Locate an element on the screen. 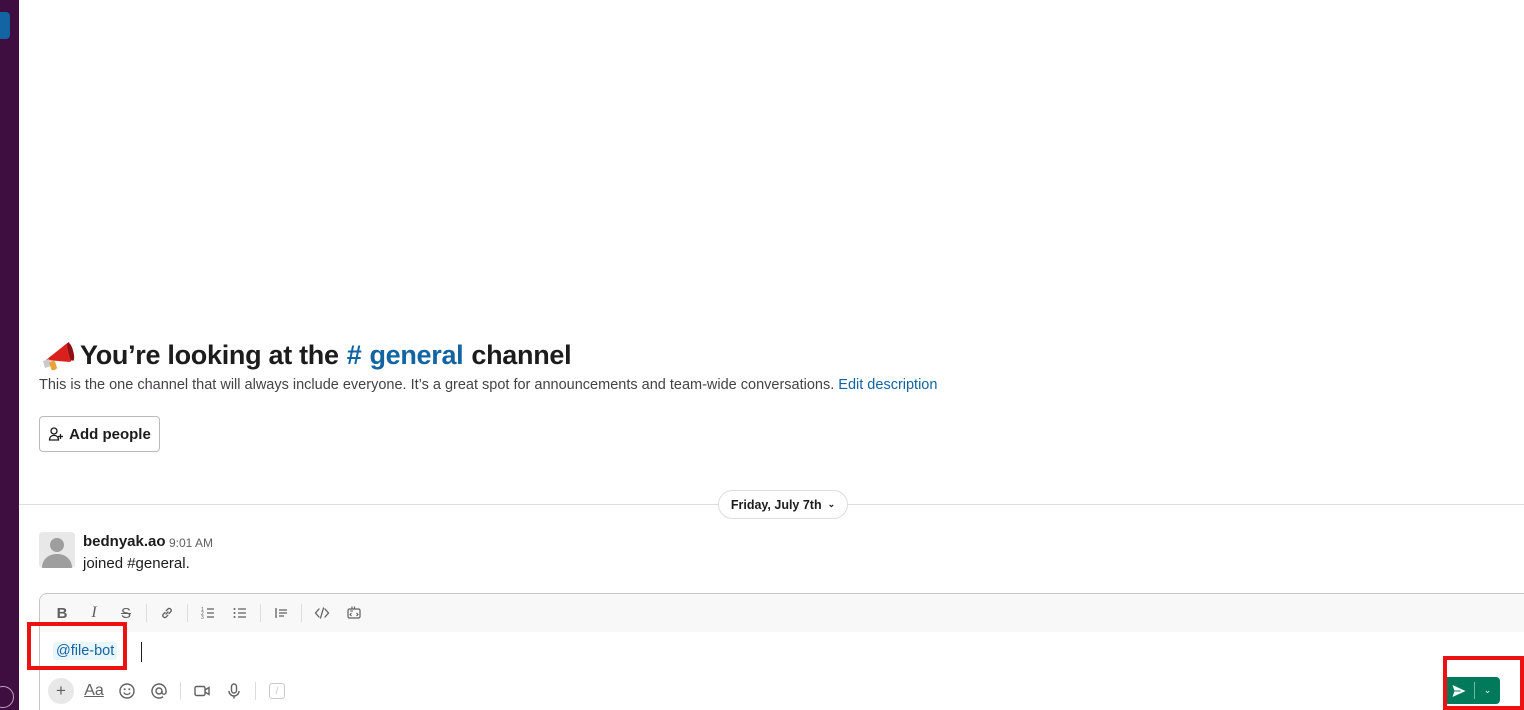  text-caret is located at coordinates (141, 652).